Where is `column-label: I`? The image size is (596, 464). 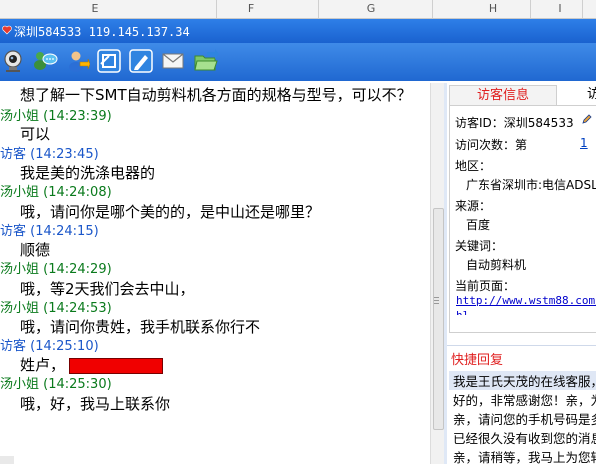
column-label: I is located at coordinates (560, 8).